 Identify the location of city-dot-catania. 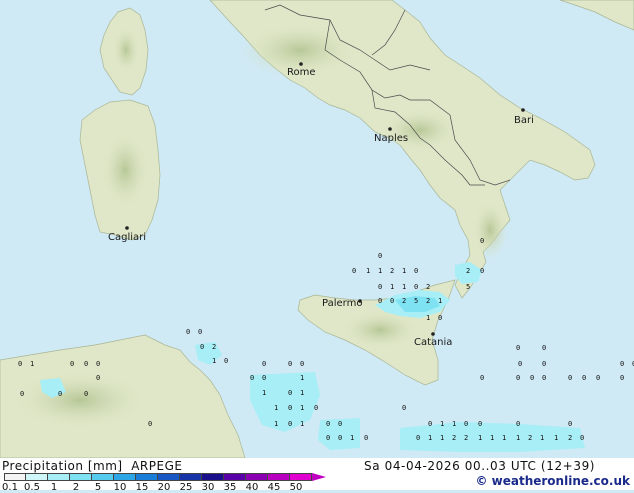
(433, 334).